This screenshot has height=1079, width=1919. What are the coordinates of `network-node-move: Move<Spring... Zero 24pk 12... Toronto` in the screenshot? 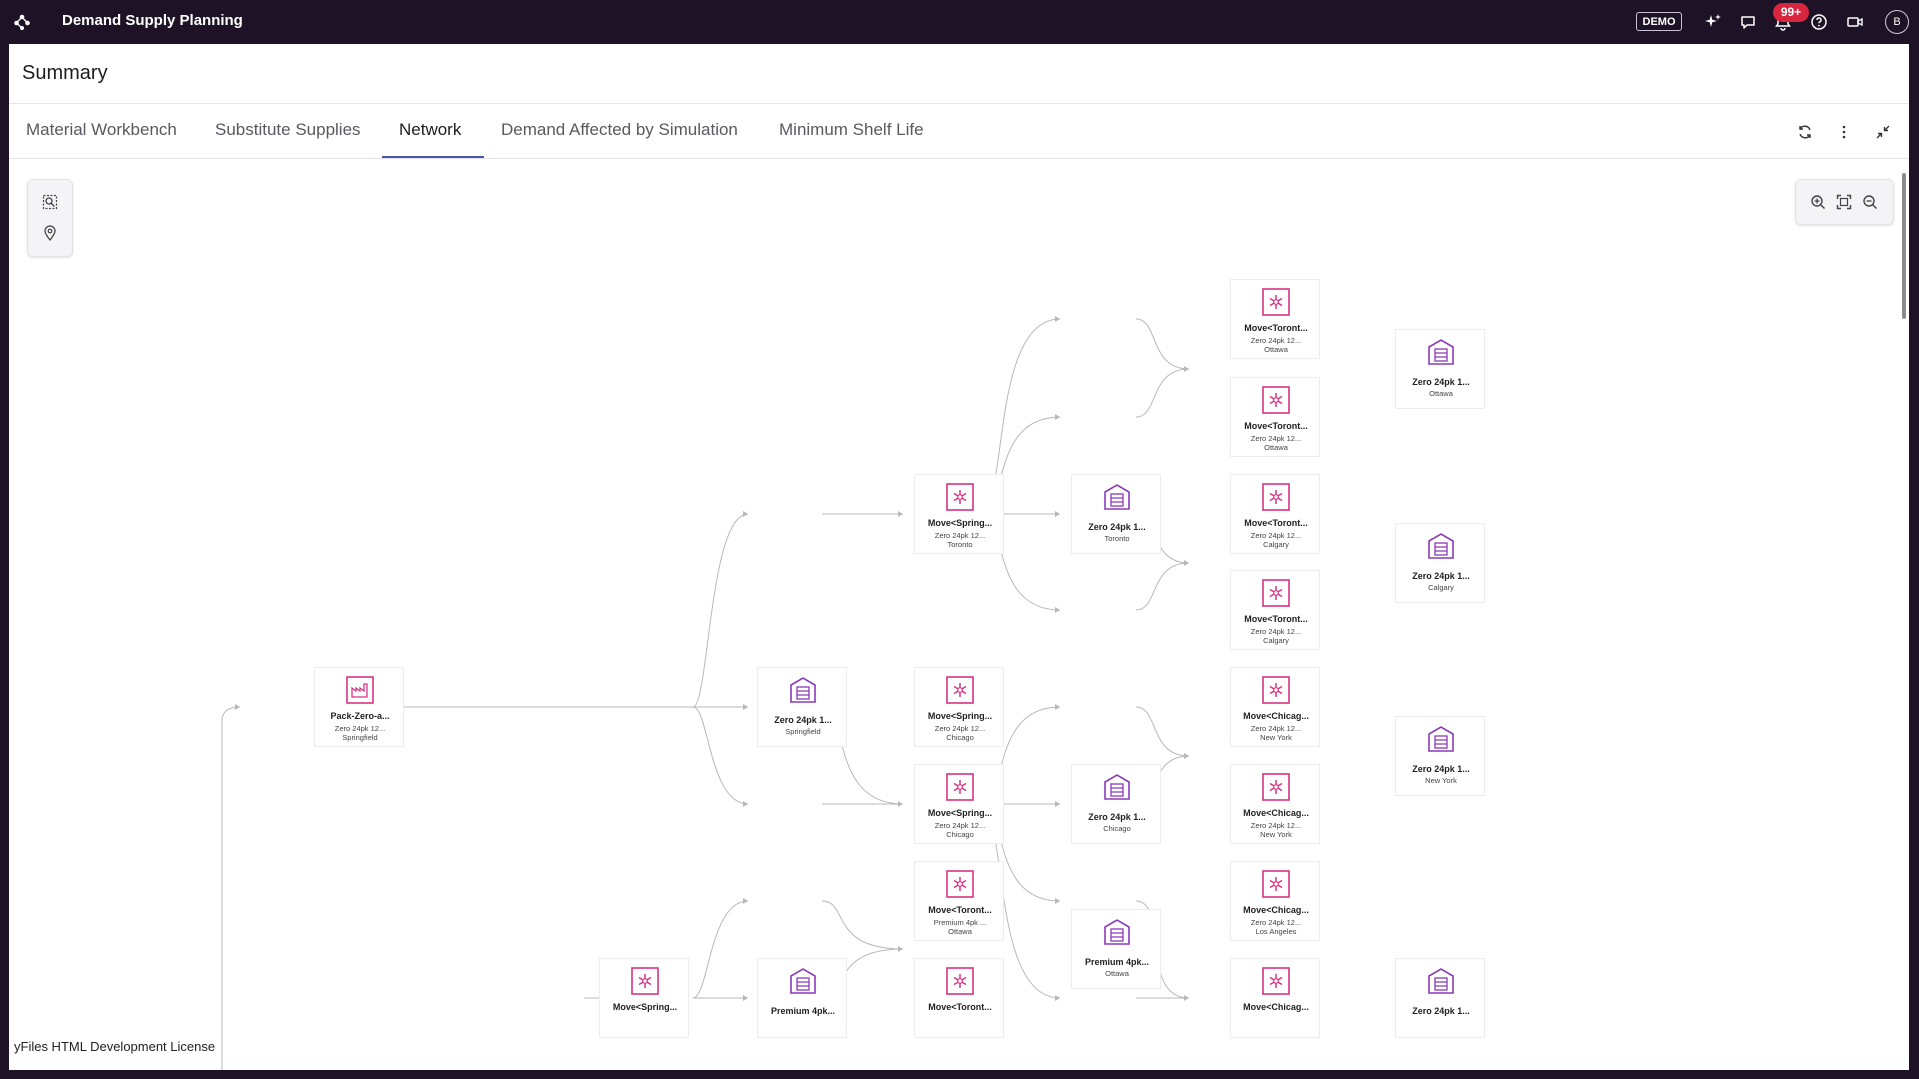 It's located at (959, 514).